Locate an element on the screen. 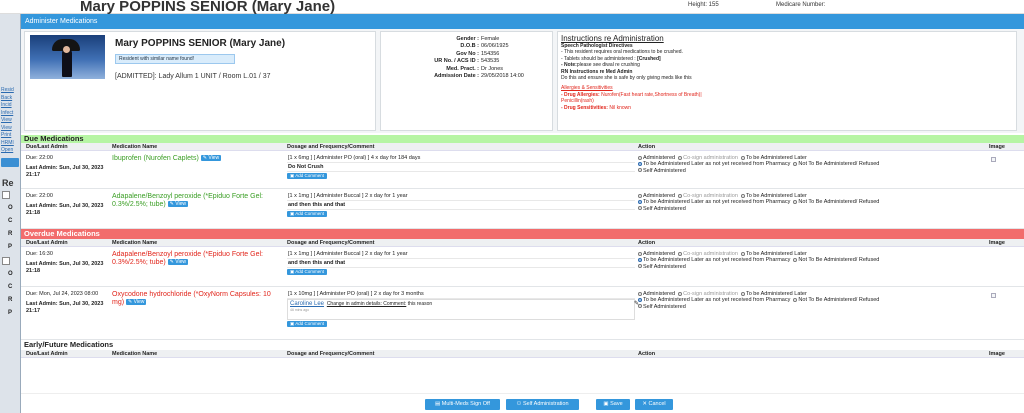 The height and width of the screenshot is (413, 1024). bg-button is located at coordinates (10, 162).